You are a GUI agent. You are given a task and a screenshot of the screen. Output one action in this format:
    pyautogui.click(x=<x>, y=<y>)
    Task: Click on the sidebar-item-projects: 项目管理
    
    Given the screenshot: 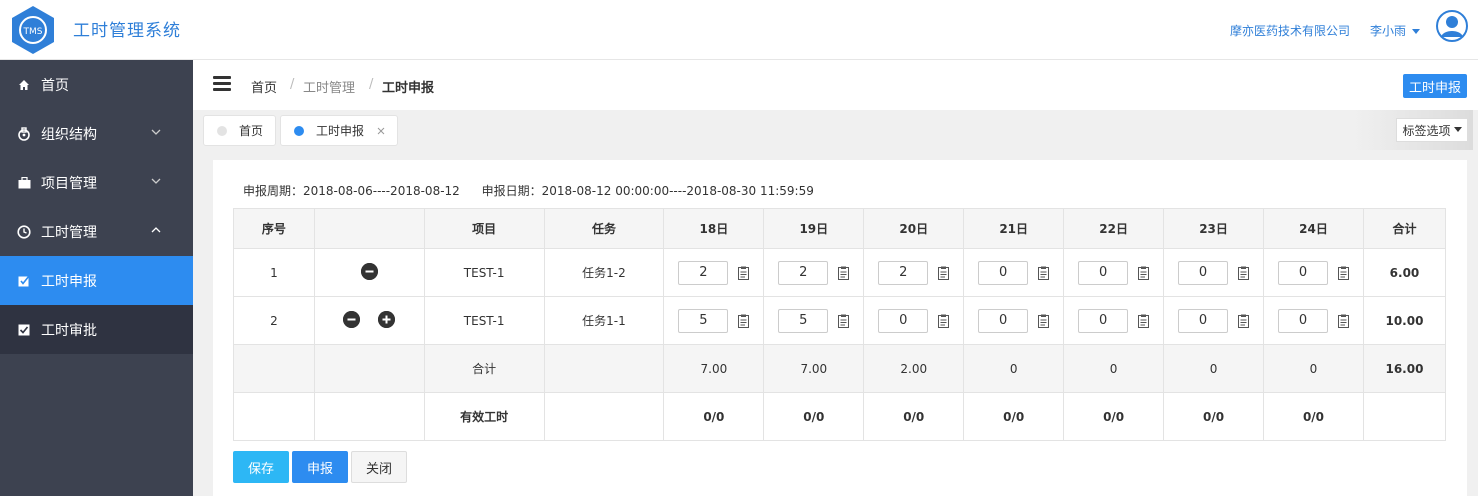 What is the action you would take?
    pyautogui.click(x=96, y=182)
    